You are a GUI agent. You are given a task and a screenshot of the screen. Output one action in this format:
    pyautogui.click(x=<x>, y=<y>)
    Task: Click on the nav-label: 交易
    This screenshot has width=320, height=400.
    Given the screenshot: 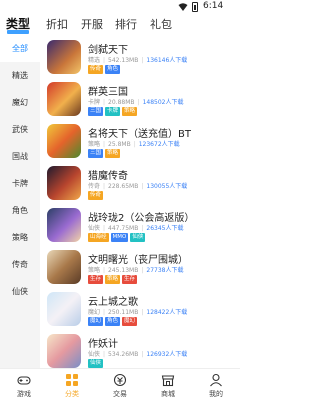 What is the action you would take?
    pyautogui.click(x=120, y=394)
    